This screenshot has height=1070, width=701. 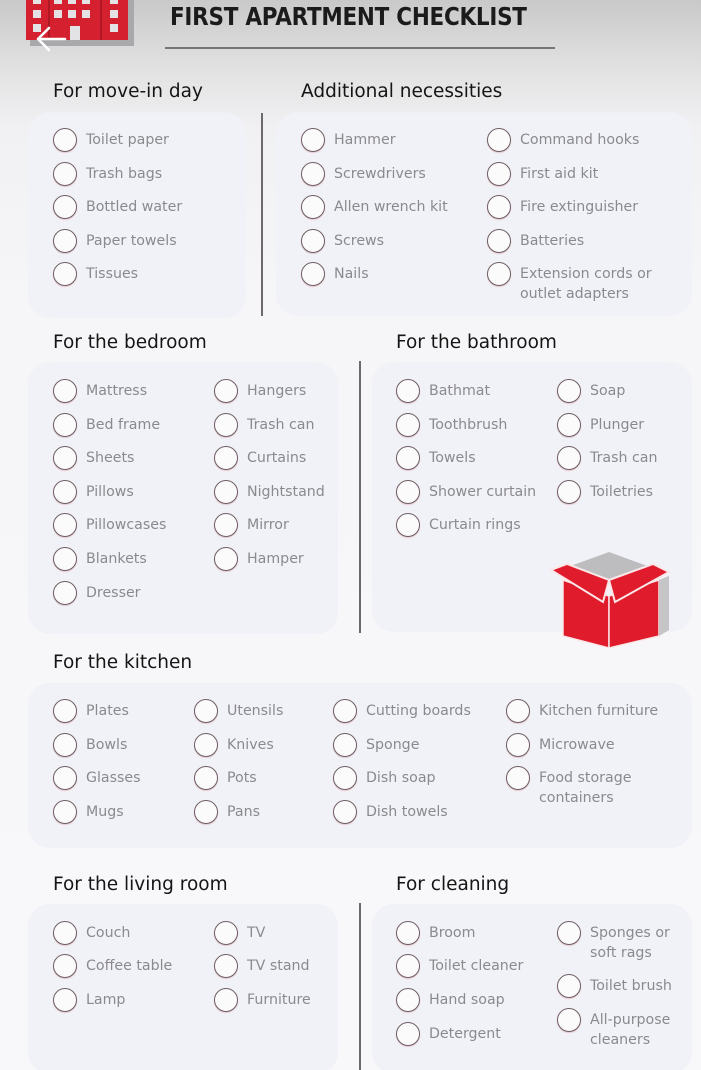 What do you see at coordinates (448, 1034) in the screenshot?
I see `checklist-item-cleaning: Detergent` at bounding box center [448, 1034].